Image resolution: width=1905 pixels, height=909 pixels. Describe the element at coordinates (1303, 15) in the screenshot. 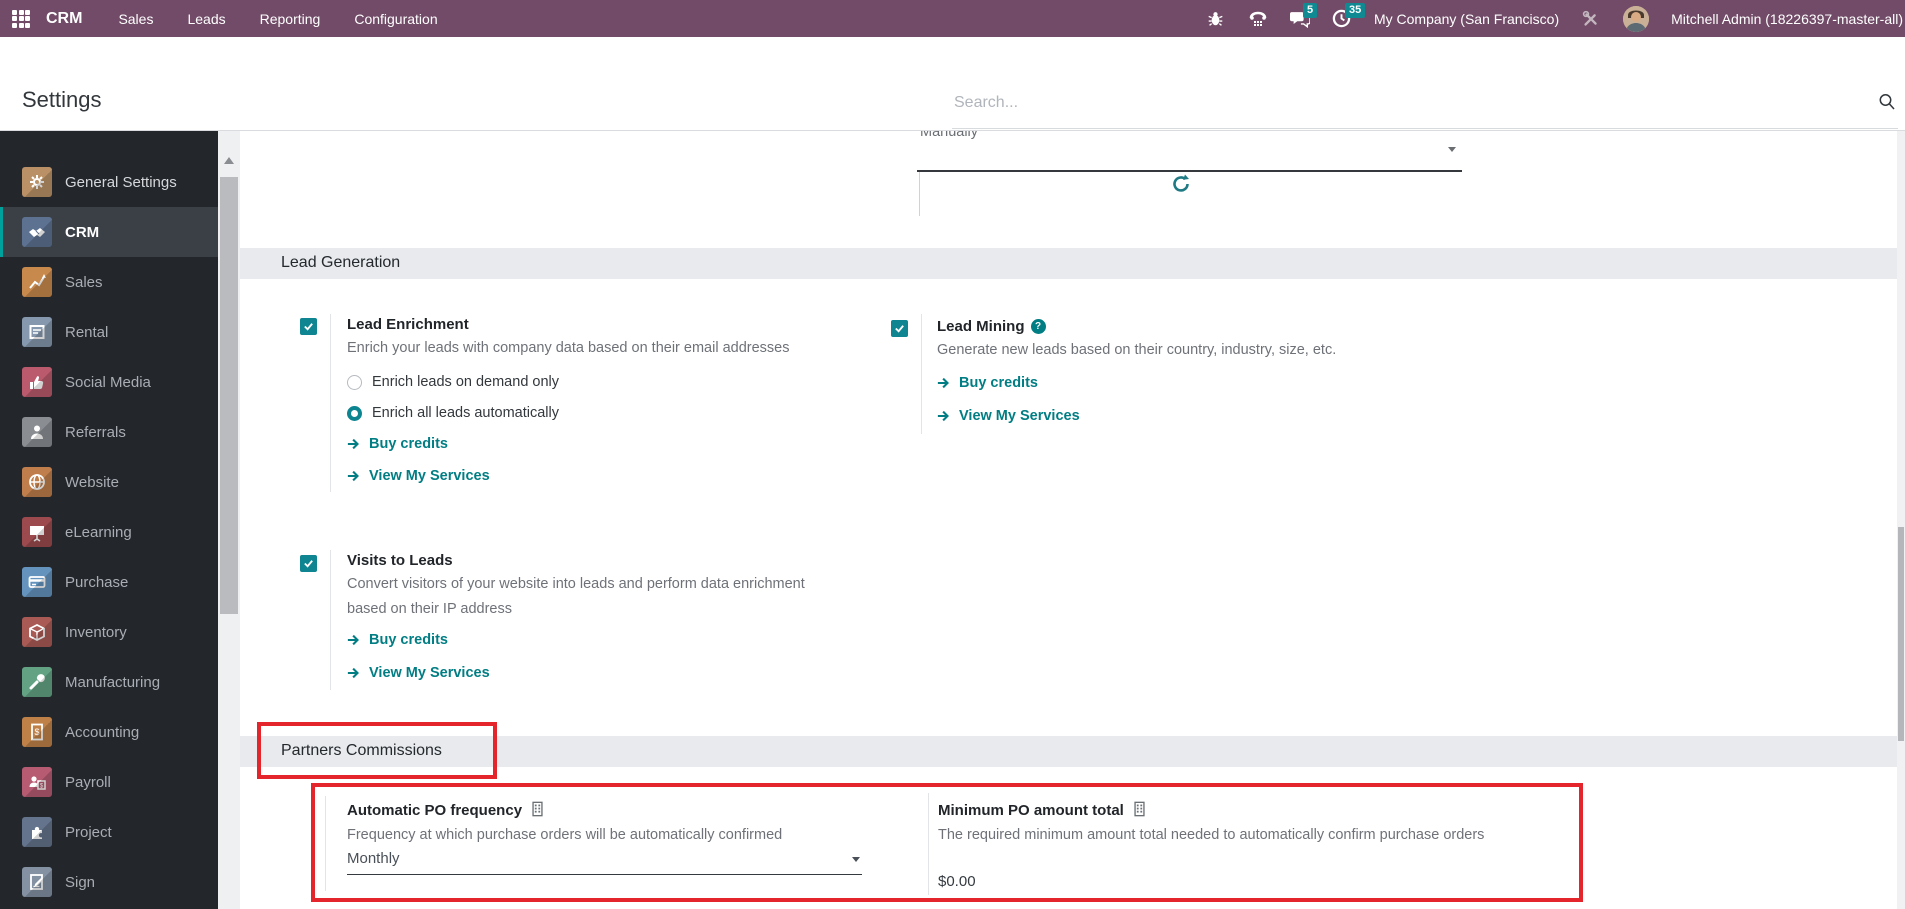

I see `messages-icon: 5` at that location.